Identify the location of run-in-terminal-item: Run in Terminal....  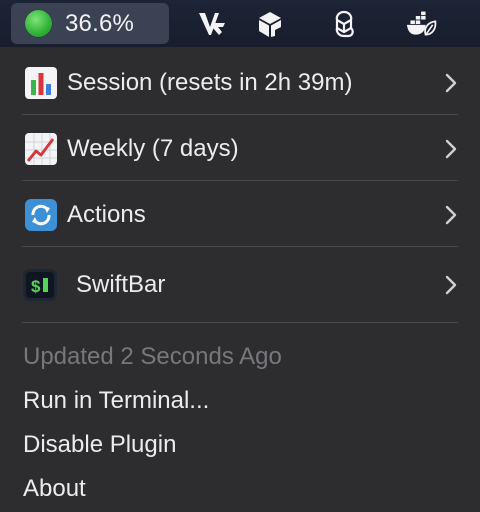
(116, 401).